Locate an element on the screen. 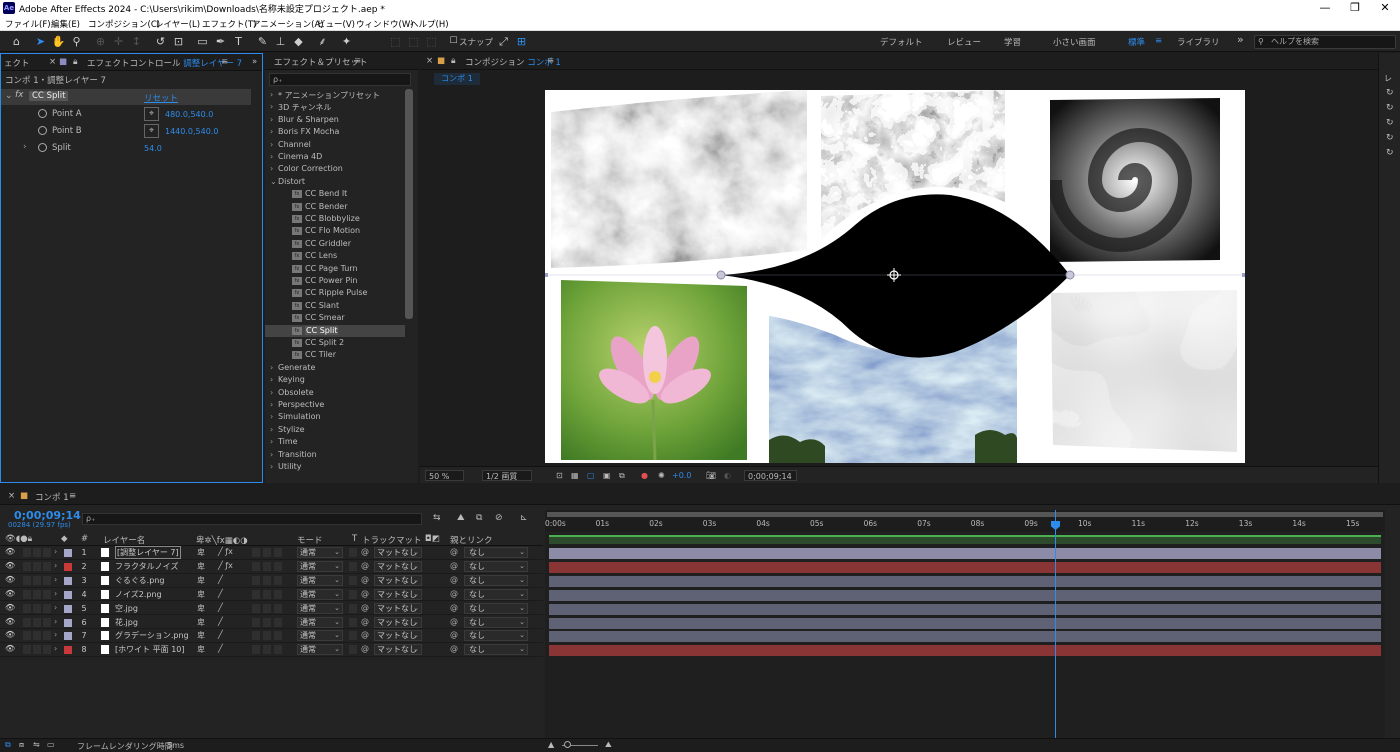 This screenshot has height=752, width=1400. workspace-libraries: ライブラリ is located at coordinates (1198, 42).